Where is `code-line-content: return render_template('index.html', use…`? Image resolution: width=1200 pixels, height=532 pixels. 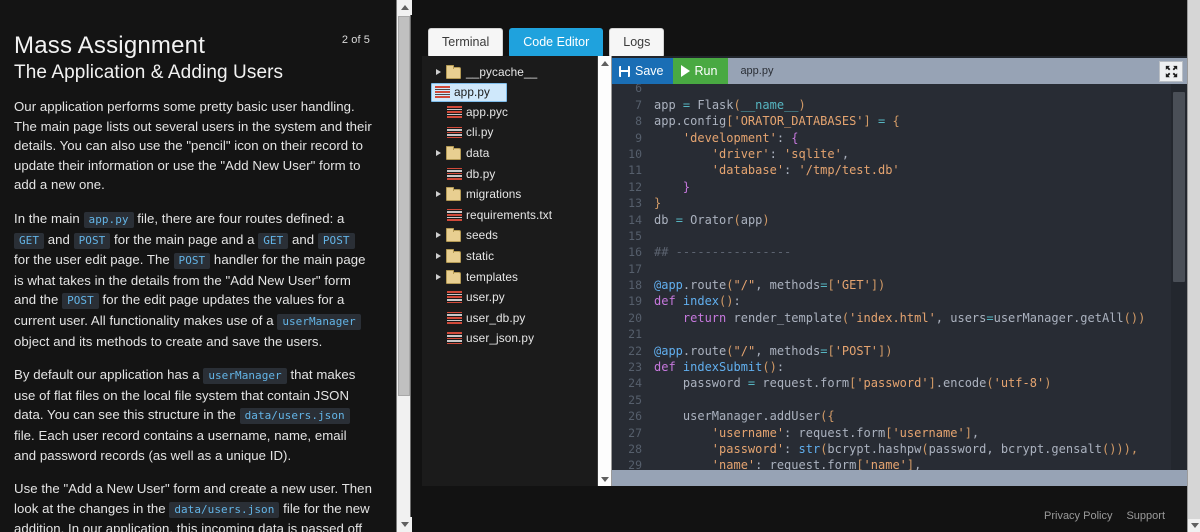 code-line-content: return render_template('index.html', use… is located at coordinates (899, 318).